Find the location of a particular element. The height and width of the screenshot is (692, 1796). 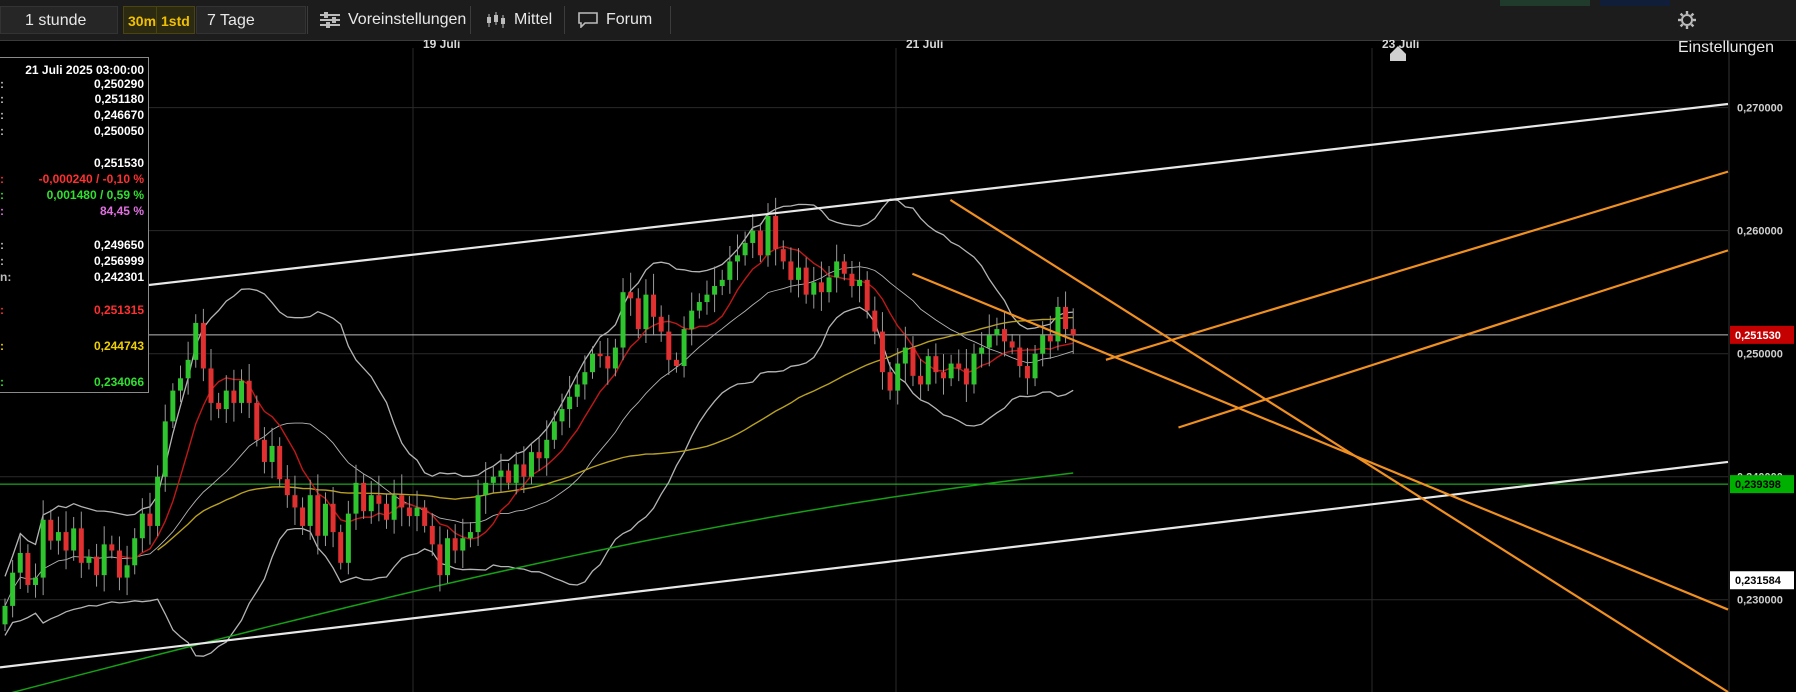

settings-button: Einstellungen is located at coordinates (1732, 31).